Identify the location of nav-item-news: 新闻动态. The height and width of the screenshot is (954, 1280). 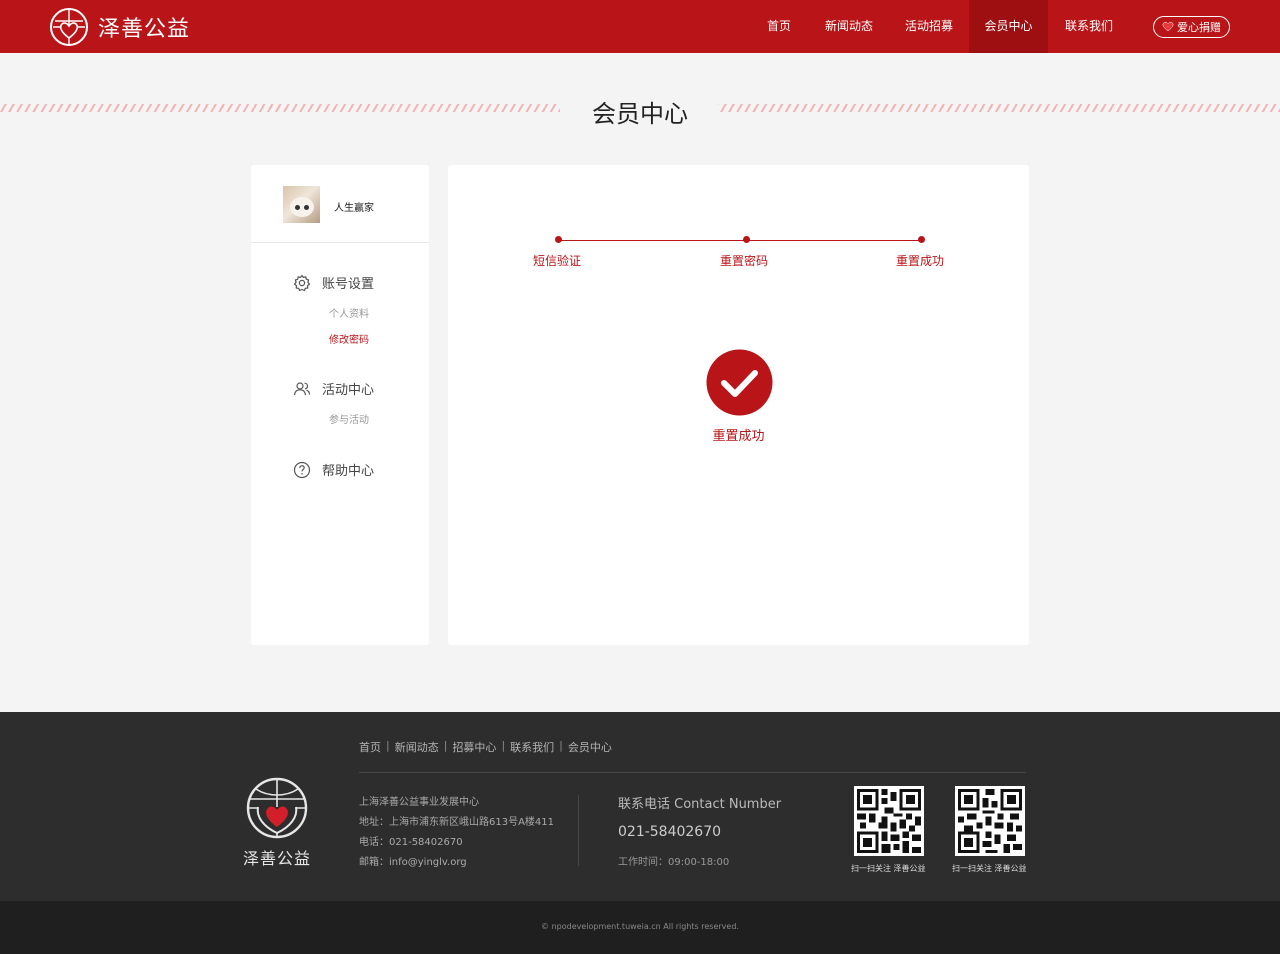
(849, 26).